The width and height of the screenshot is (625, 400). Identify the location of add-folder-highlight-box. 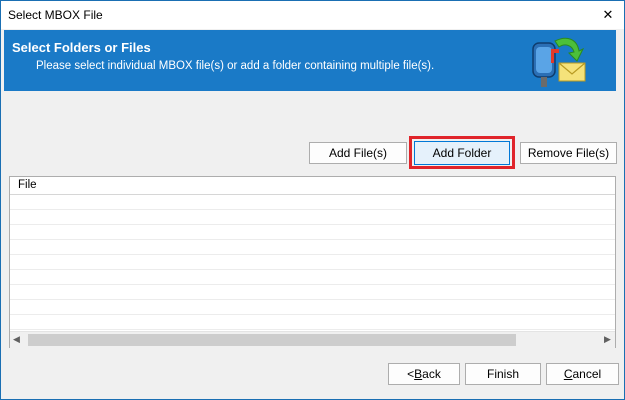
(462, 152).